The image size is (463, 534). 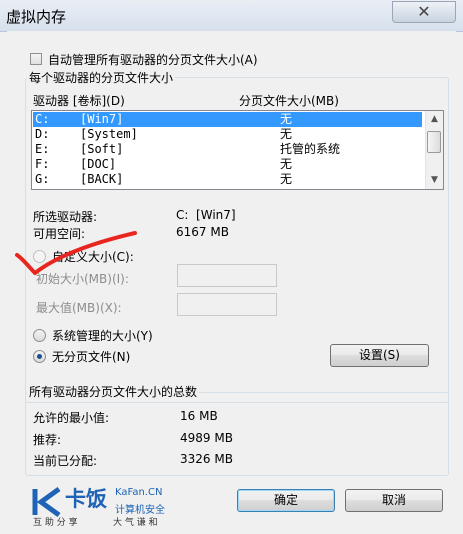 I want to click on totals-group-title: 所有驱动器分页文件大小的总数, so click(x=113, y=391).